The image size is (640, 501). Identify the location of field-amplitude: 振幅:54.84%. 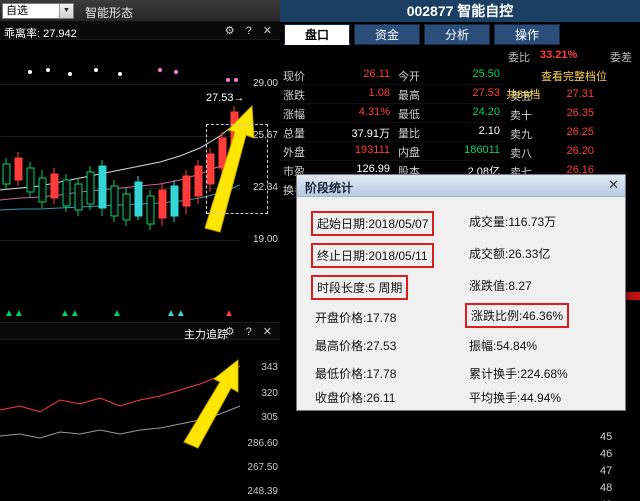
(503, 346).